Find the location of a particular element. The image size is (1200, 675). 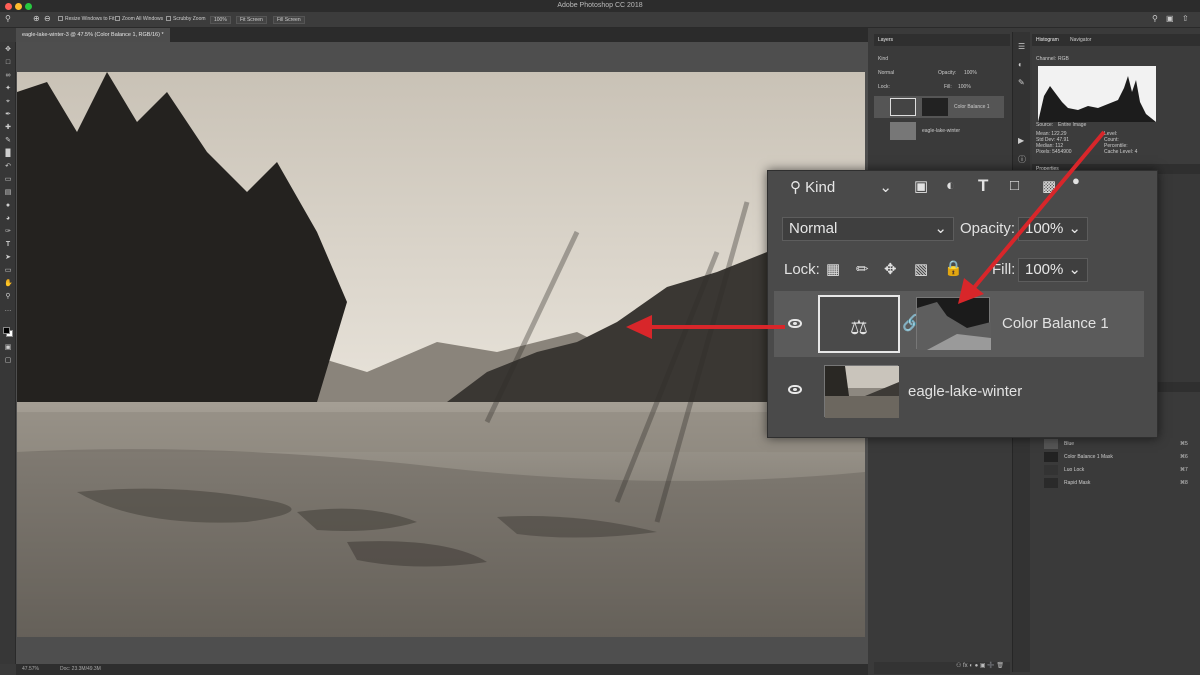

arrow-to-canvas-head is located at coordinates (639, 327).